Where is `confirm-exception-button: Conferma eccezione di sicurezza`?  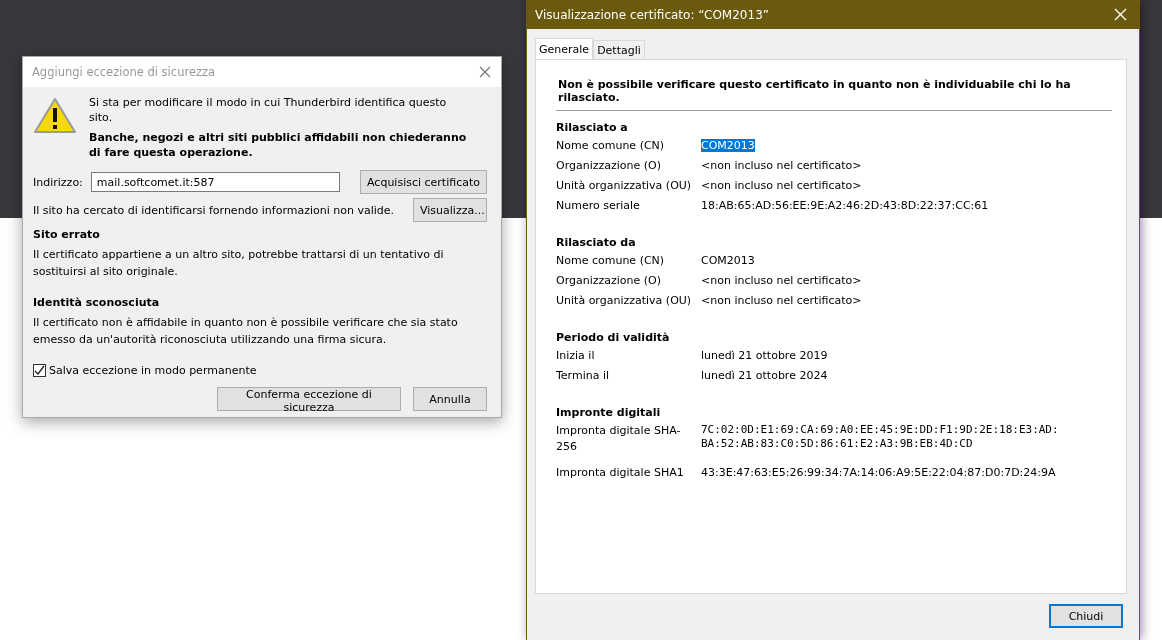
confirm-exception-button: Conferma eccezione di sicurezza is located at coordinates (309, 399).